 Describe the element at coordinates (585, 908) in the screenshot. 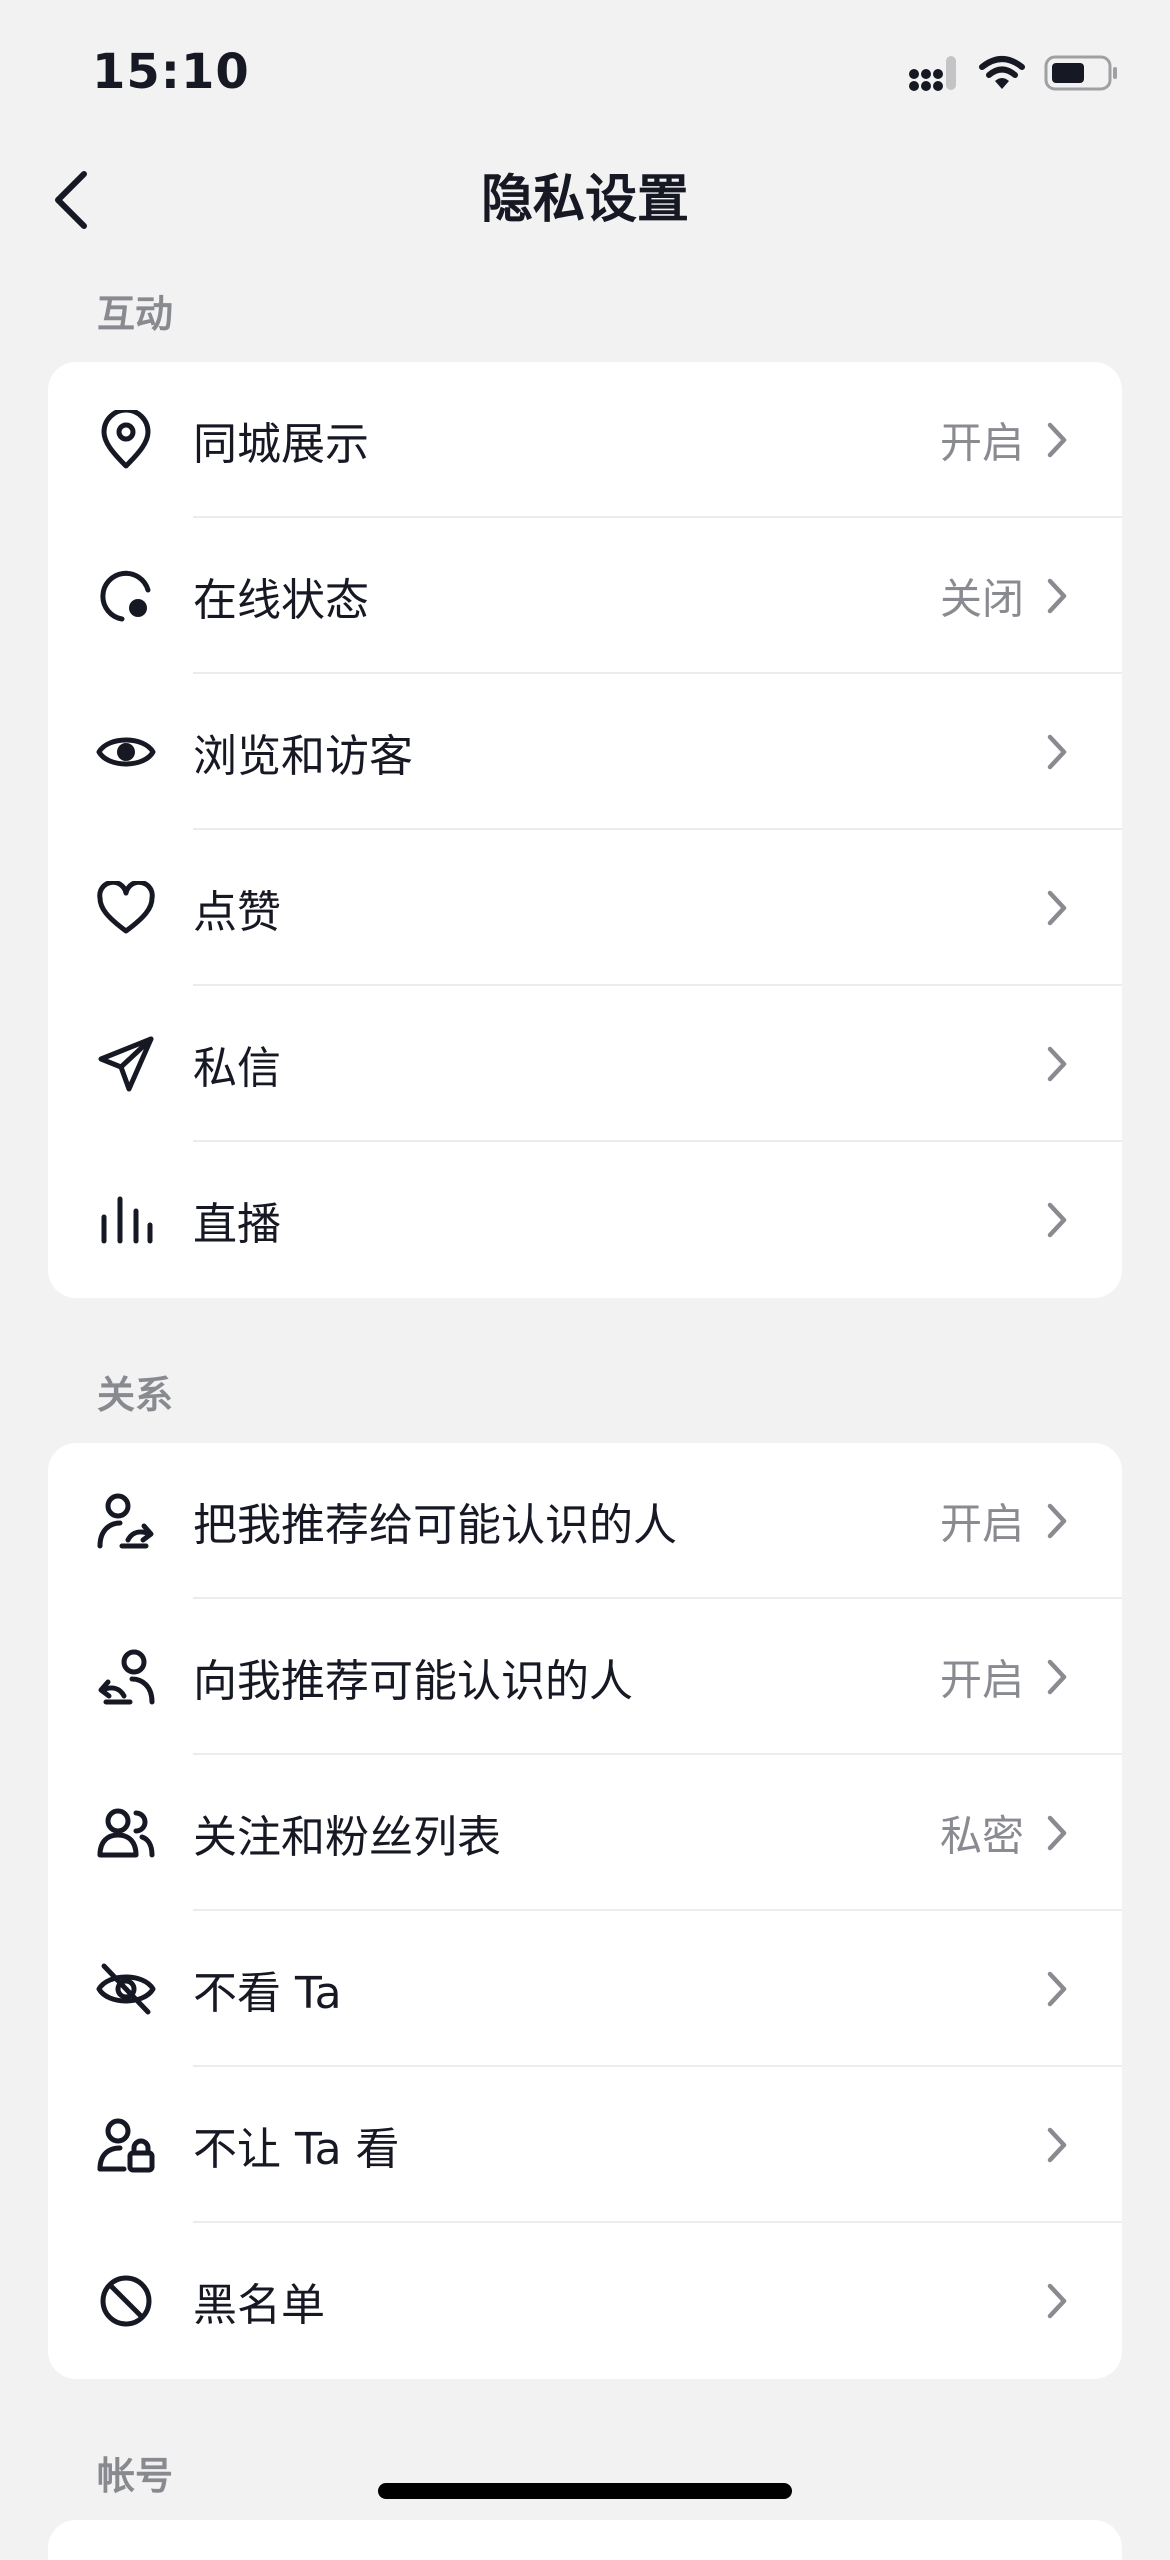

I see `setting-row-likes: 点赞` at that location.